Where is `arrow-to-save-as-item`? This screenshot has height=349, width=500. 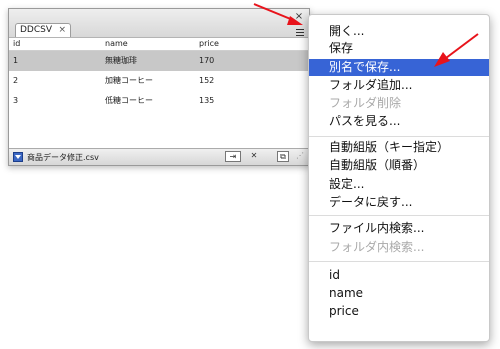 arrow-to-save-as-item is located at coordinates (456, 50).